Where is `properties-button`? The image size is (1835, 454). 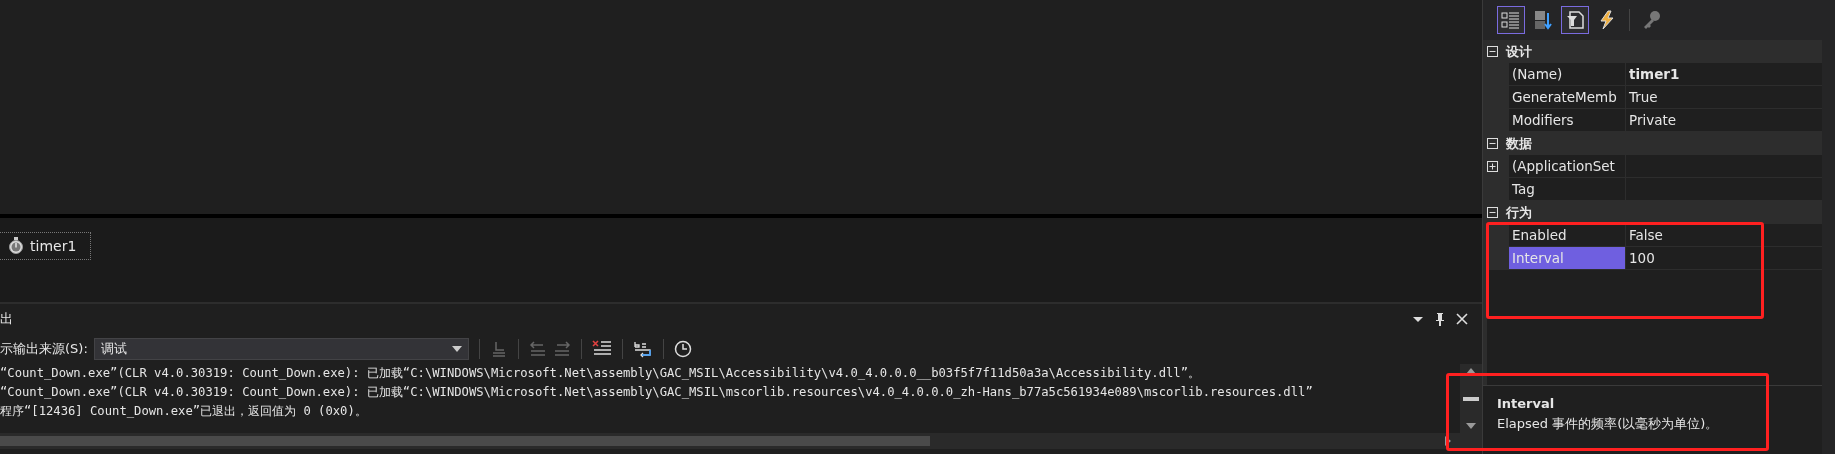
properties-button is located at coordinates (1575, 20).